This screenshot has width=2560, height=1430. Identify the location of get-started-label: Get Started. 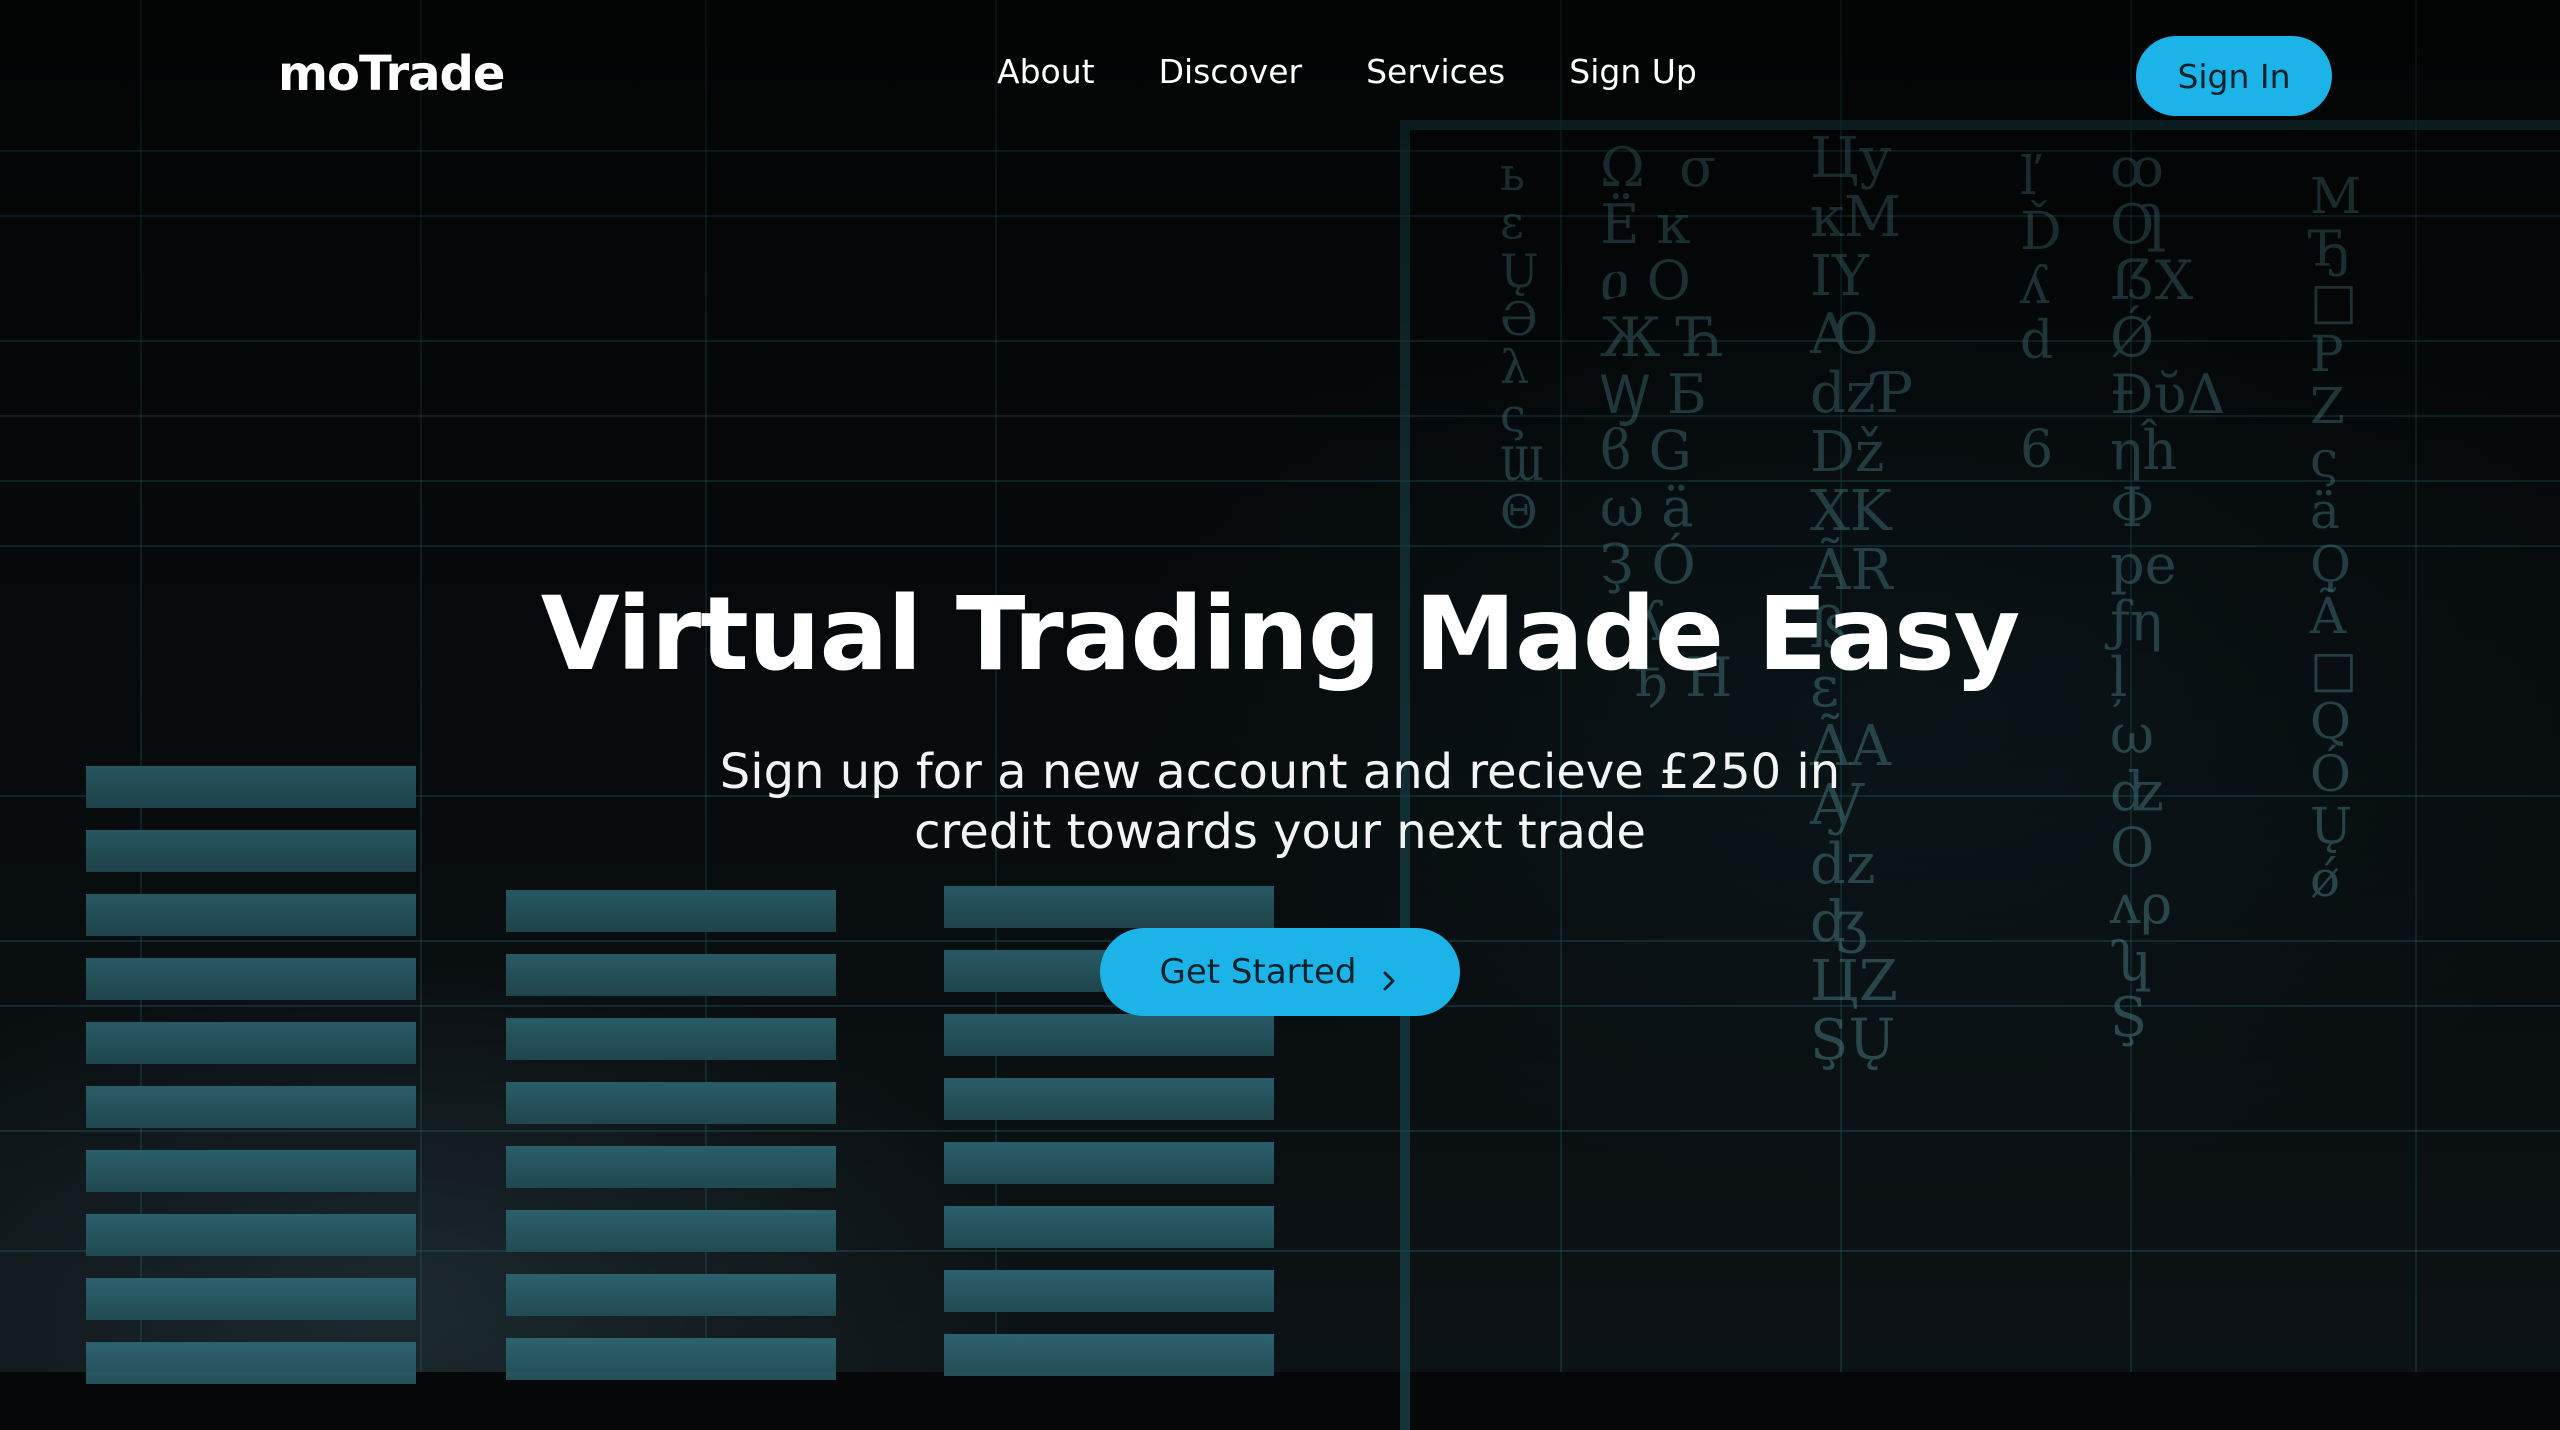
(1258, 972).